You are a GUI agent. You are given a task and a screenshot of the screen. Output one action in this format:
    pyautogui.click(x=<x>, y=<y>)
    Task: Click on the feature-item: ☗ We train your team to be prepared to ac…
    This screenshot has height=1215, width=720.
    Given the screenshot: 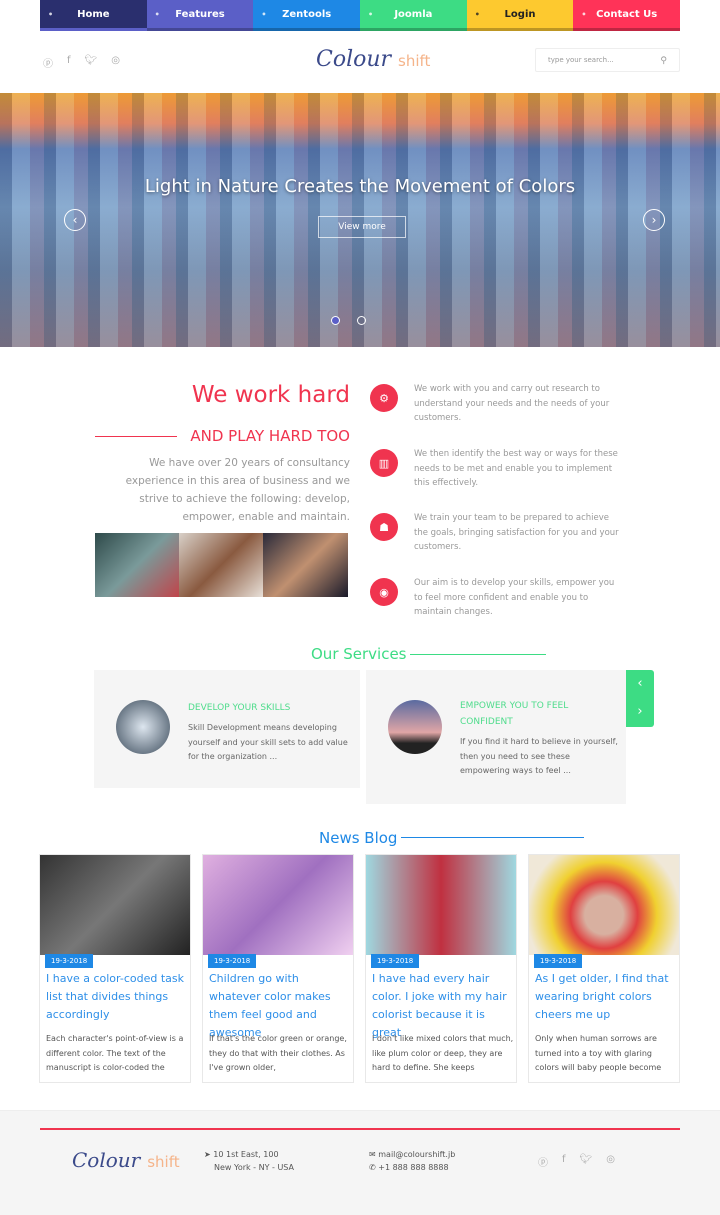 What is the action you would take?
    pyautogui.click(x=510, y=533)
    